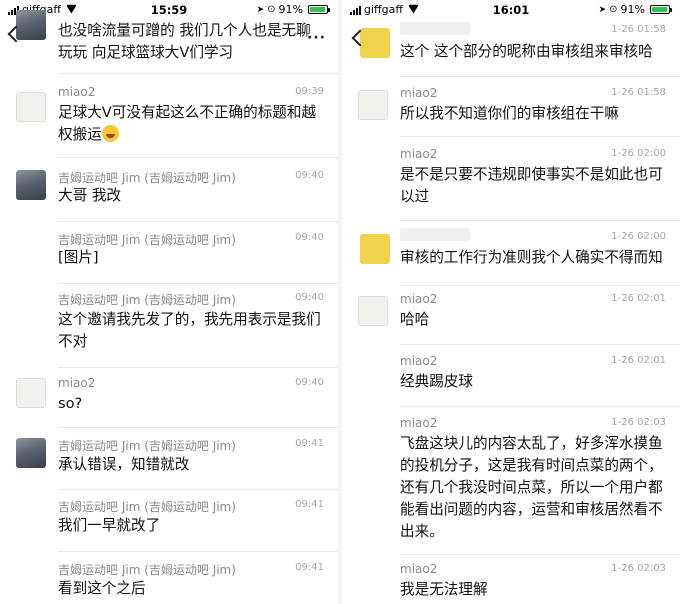 The image size is (680, 604). What do you see at coordinates (309, 91) in the screenshot?
I see `message-time: 09:39` at bounding box center [309, 91].